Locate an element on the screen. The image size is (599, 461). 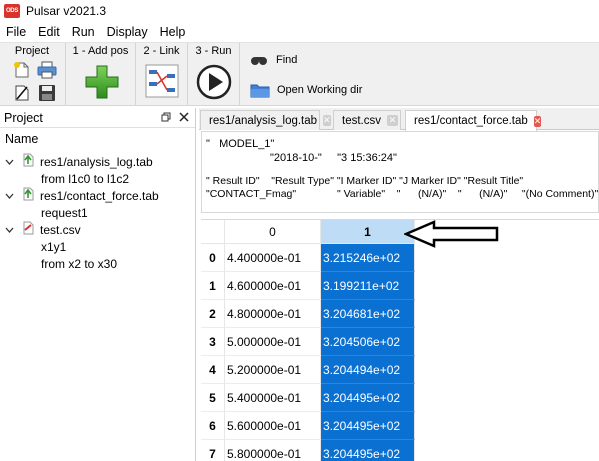
table-cell: 4.400000e-01 is located at coordinates (273, 258).